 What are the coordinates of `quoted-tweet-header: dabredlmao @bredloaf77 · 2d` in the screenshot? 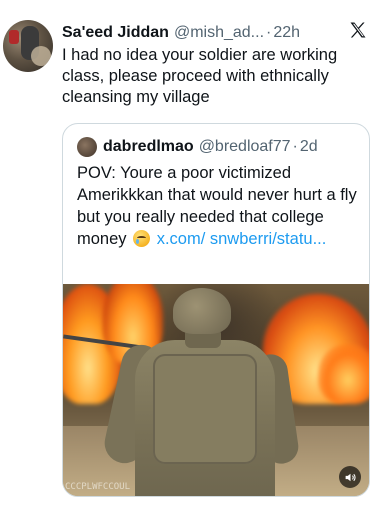 It's located at (218, 147).